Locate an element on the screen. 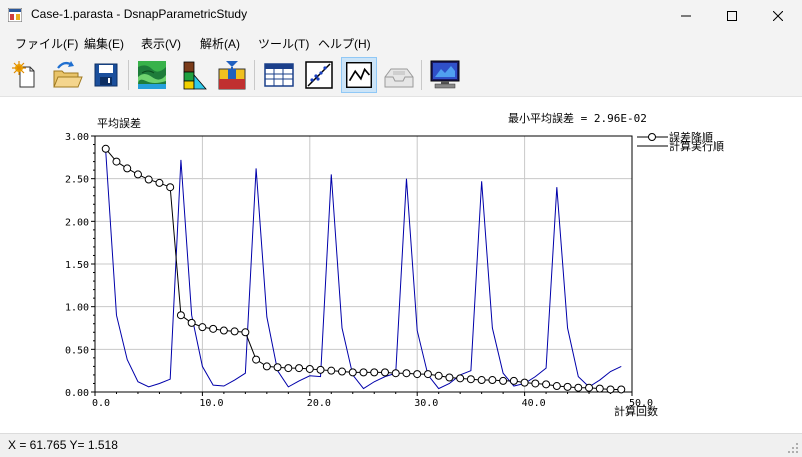 Image resolution: width=802 pixels, height=457 pixels. y-axis-ticks: 0.00 0.50 1.00 1.50 2.00 2.50 3.00 is located at coordinates (80, 265).